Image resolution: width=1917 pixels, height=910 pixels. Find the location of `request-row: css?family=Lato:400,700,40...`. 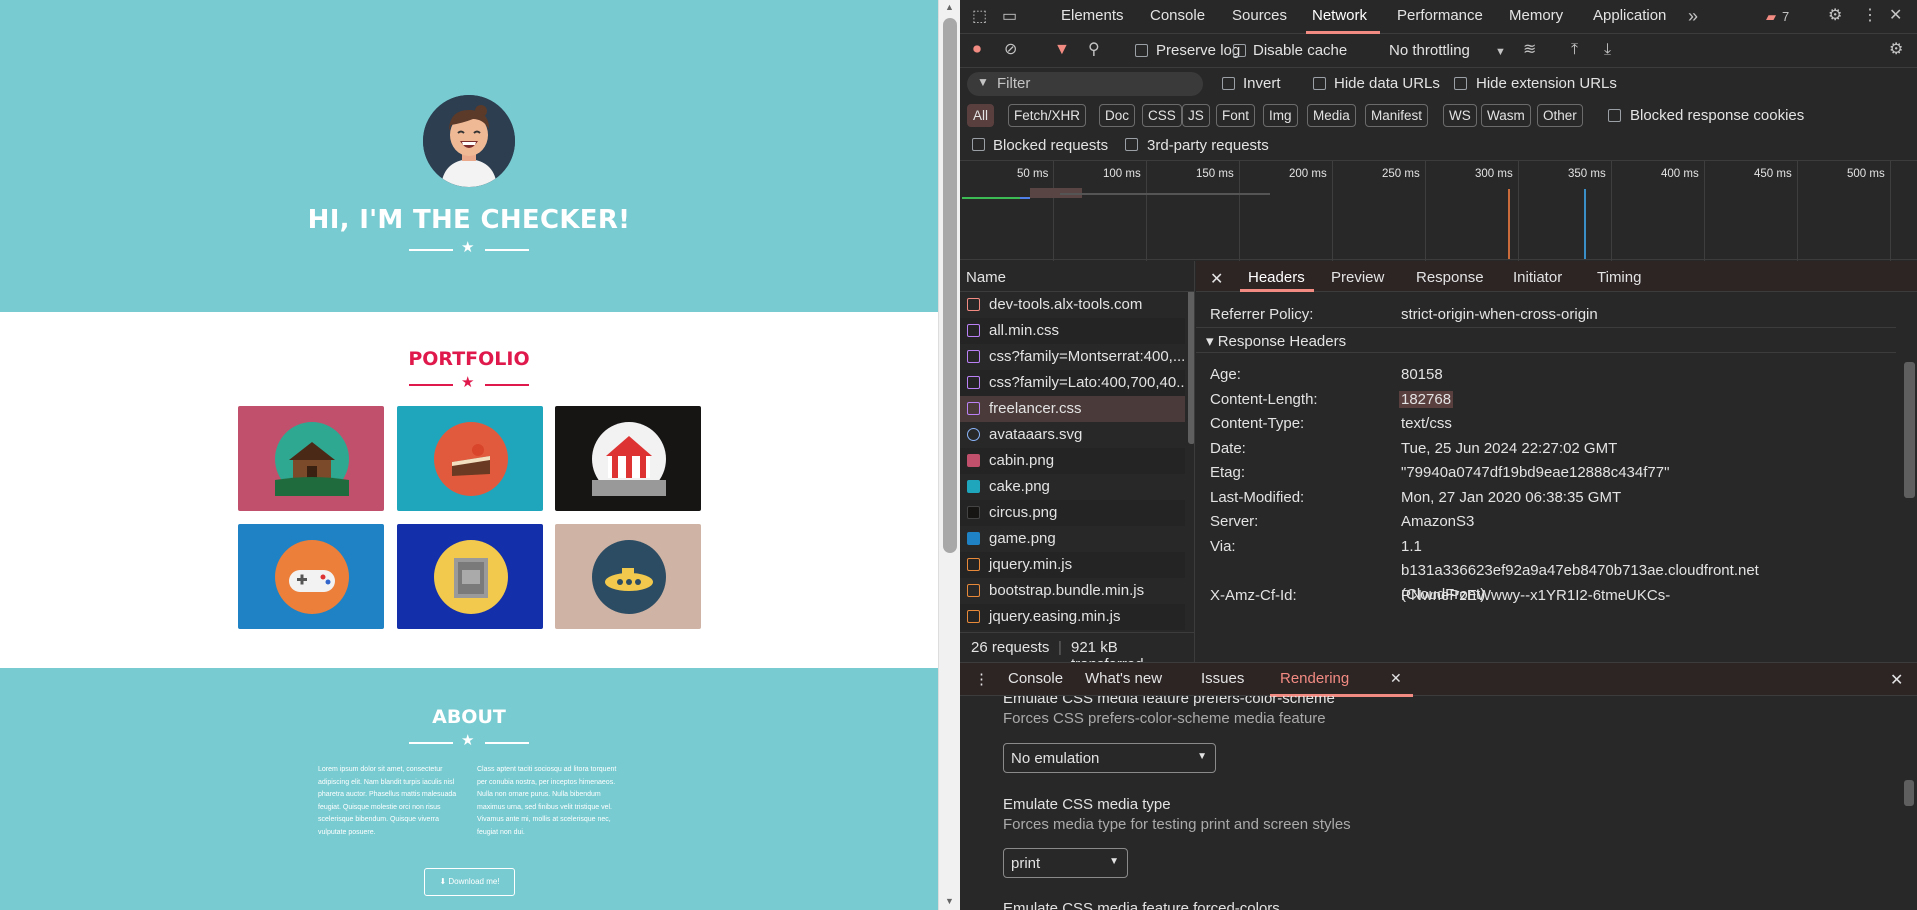

request-row: css?family=Lato:400,700,40... is located at coordinates (1072, 383).